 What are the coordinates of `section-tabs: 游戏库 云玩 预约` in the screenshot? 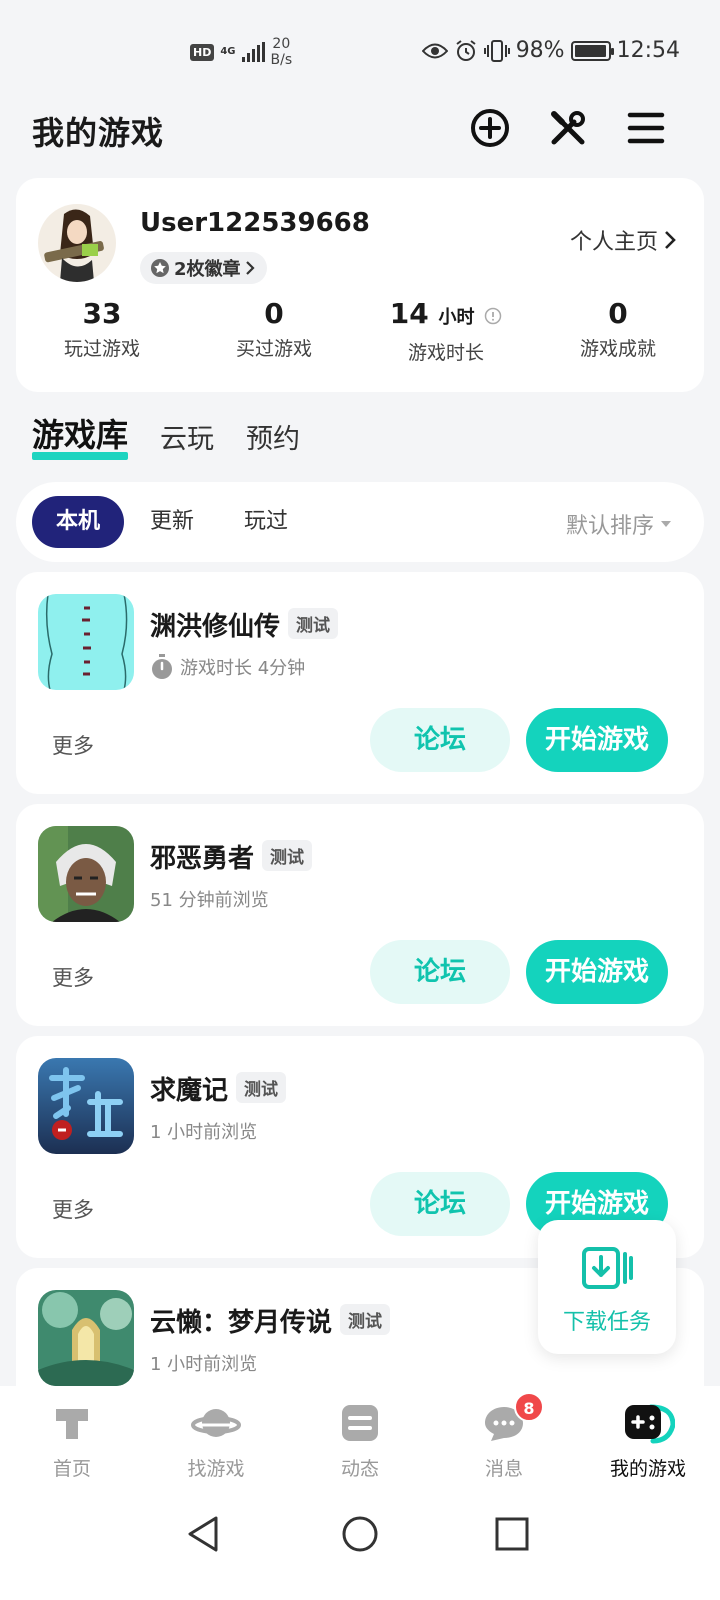 It's located at (166, 435).